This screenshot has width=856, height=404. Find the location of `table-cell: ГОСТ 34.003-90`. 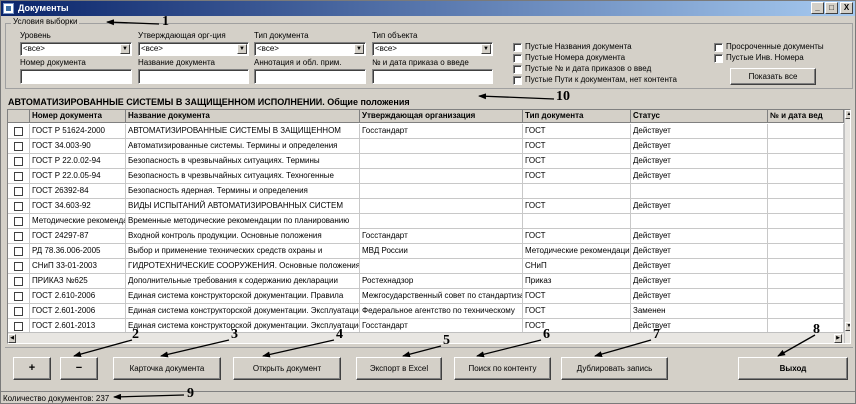

table-cell: ГОСТ 34.003-90 is located at coordinates (78, 146).